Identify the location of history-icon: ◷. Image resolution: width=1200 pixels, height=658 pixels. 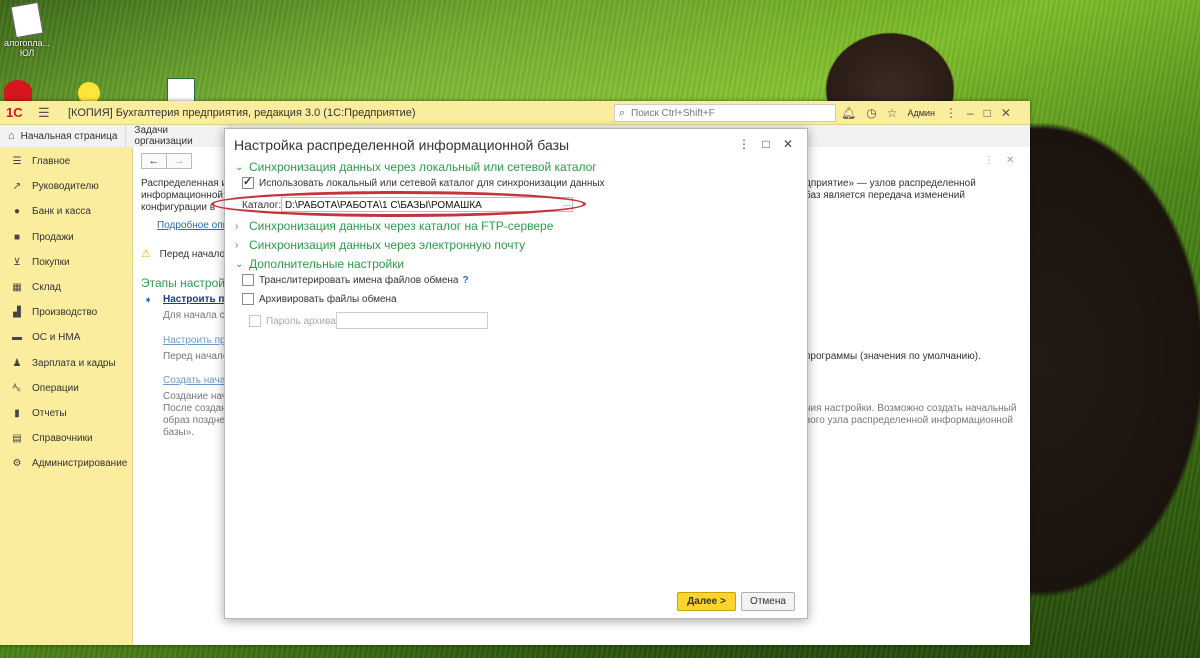
(871, 113).